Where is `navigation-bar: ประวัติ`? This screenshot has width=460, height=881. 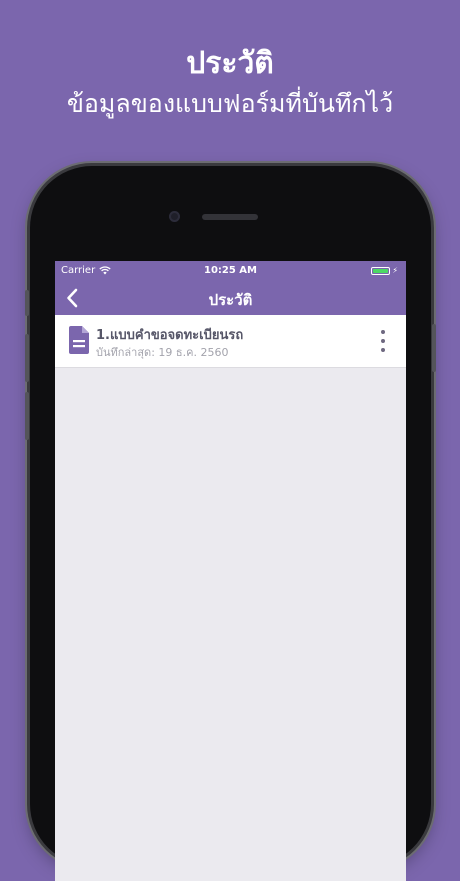
navigation-bar: ประวัติ is located at coordinates (230, 298).